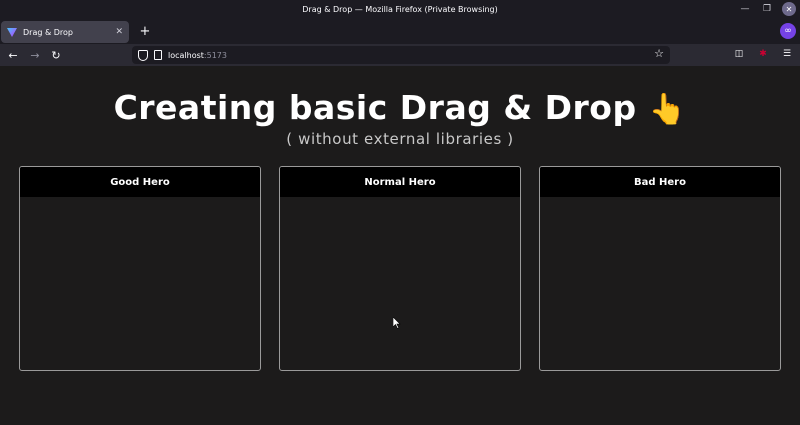 Image resolution: width=800 pixels, height=425 pixels. What do you see at coordinates (56, 55) in the screenshot?
I see `reload-icon: ↻` at bounding box center [56, 55].